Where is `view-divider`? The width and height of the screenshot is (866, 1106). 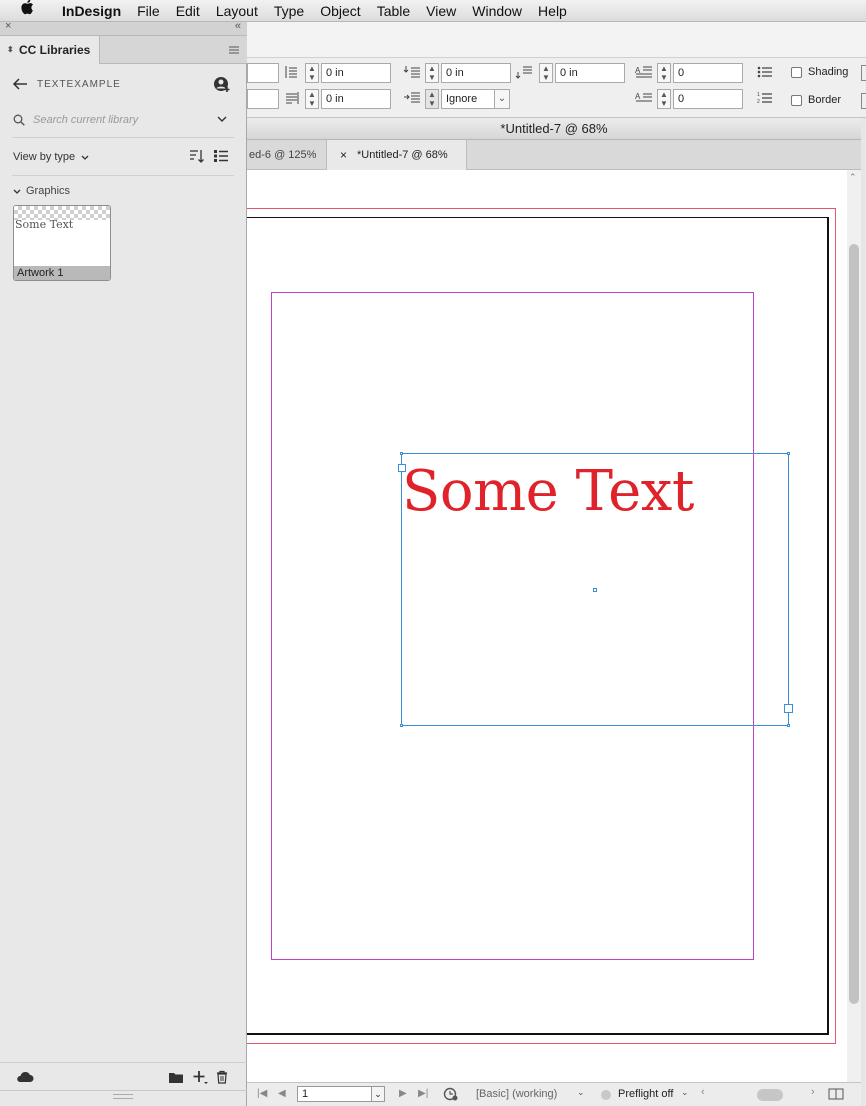
view-divider is located at coordinates (123, 175).